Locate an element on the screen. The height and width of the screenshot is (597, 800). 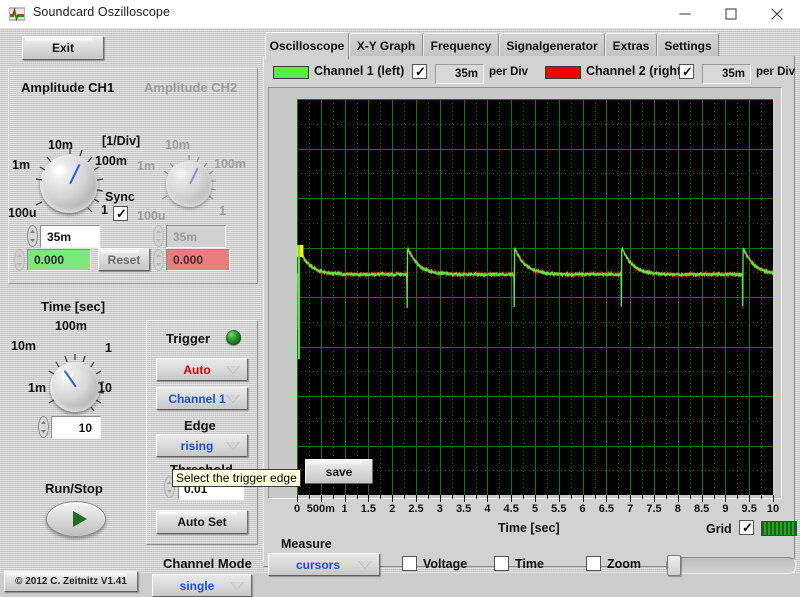
trigger-title: Trigger is located at coordinates (188, 338).